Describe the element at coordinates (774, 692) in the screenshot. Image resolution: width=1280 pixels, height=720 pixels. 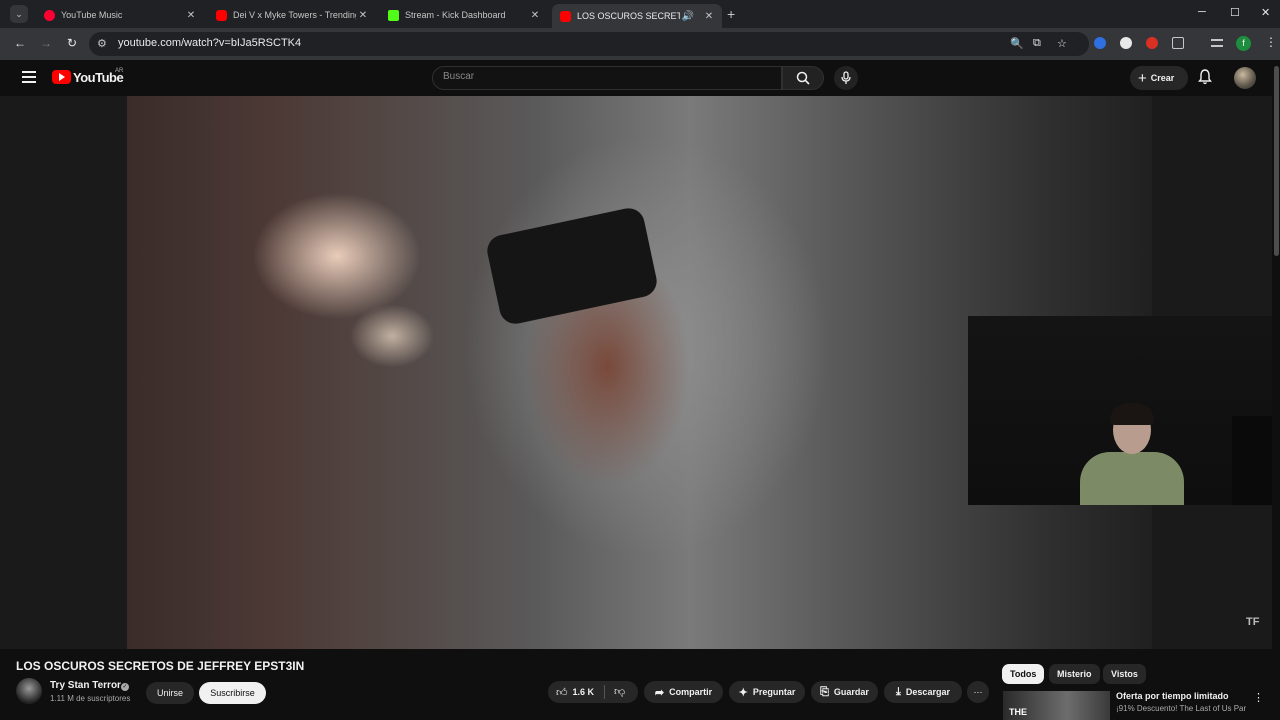
I see `ask-label: Preguntar` at that location.